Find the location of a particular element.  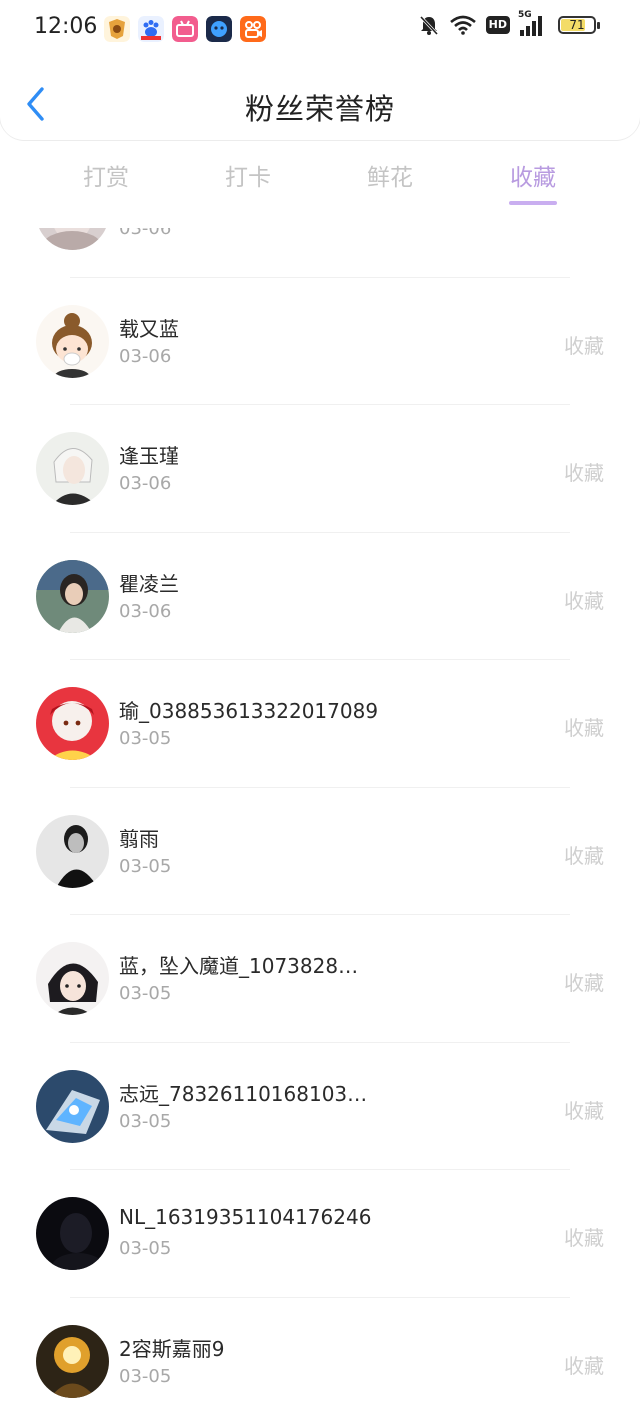

game-app-icon is located at coordinates (117, 29).